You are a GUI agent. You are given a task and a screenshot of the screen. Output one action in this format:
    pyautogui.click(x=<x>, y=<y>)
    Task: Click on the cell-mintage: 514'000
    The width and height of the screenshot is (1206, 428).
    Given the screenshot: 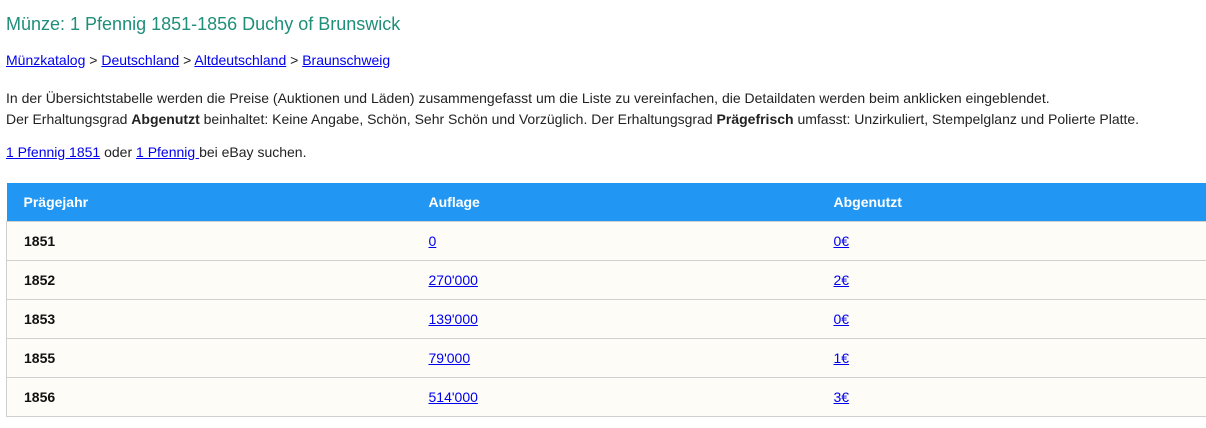 What is the action you would take?
    pyautogui.click(x=614, y=396)
    